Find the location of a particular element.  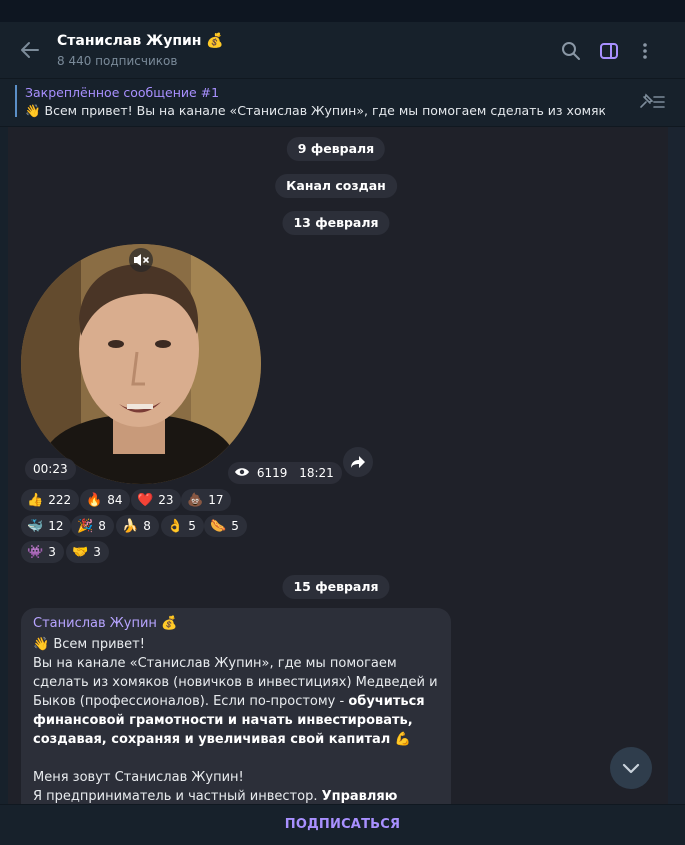

share-button is located at coordinates (358, 462).